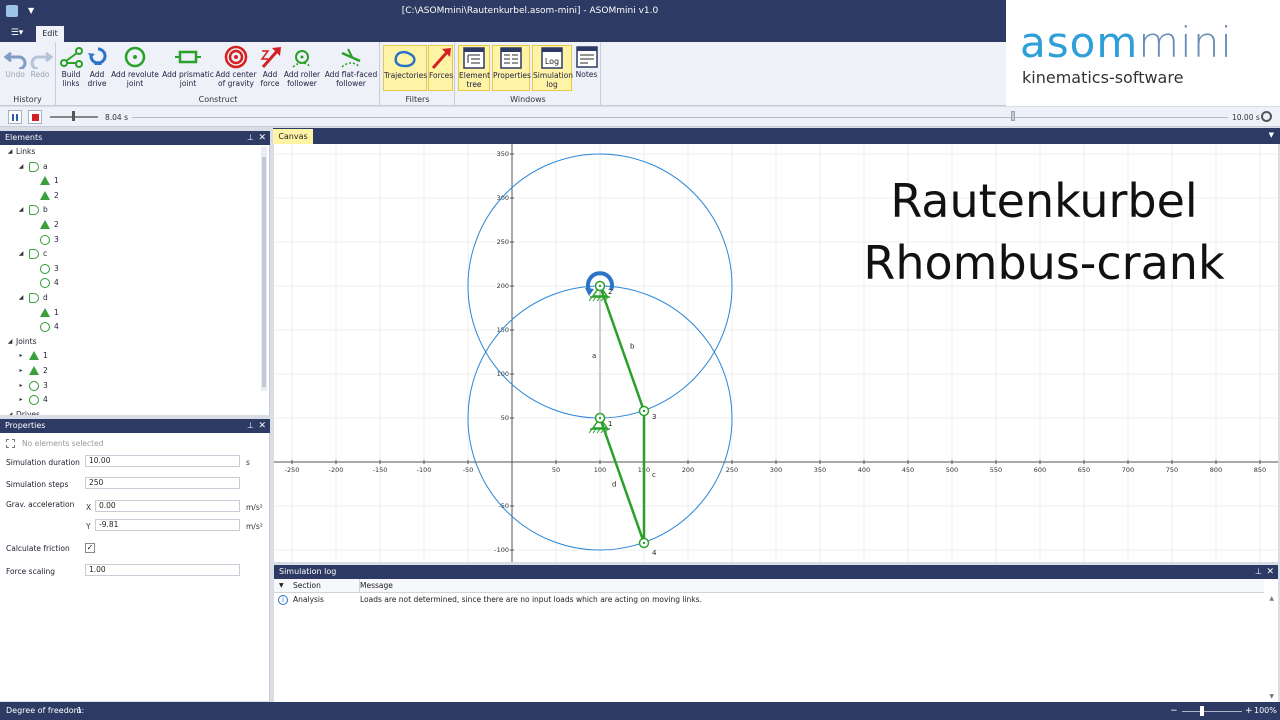  I want to click on link-b, so click(622, 348).